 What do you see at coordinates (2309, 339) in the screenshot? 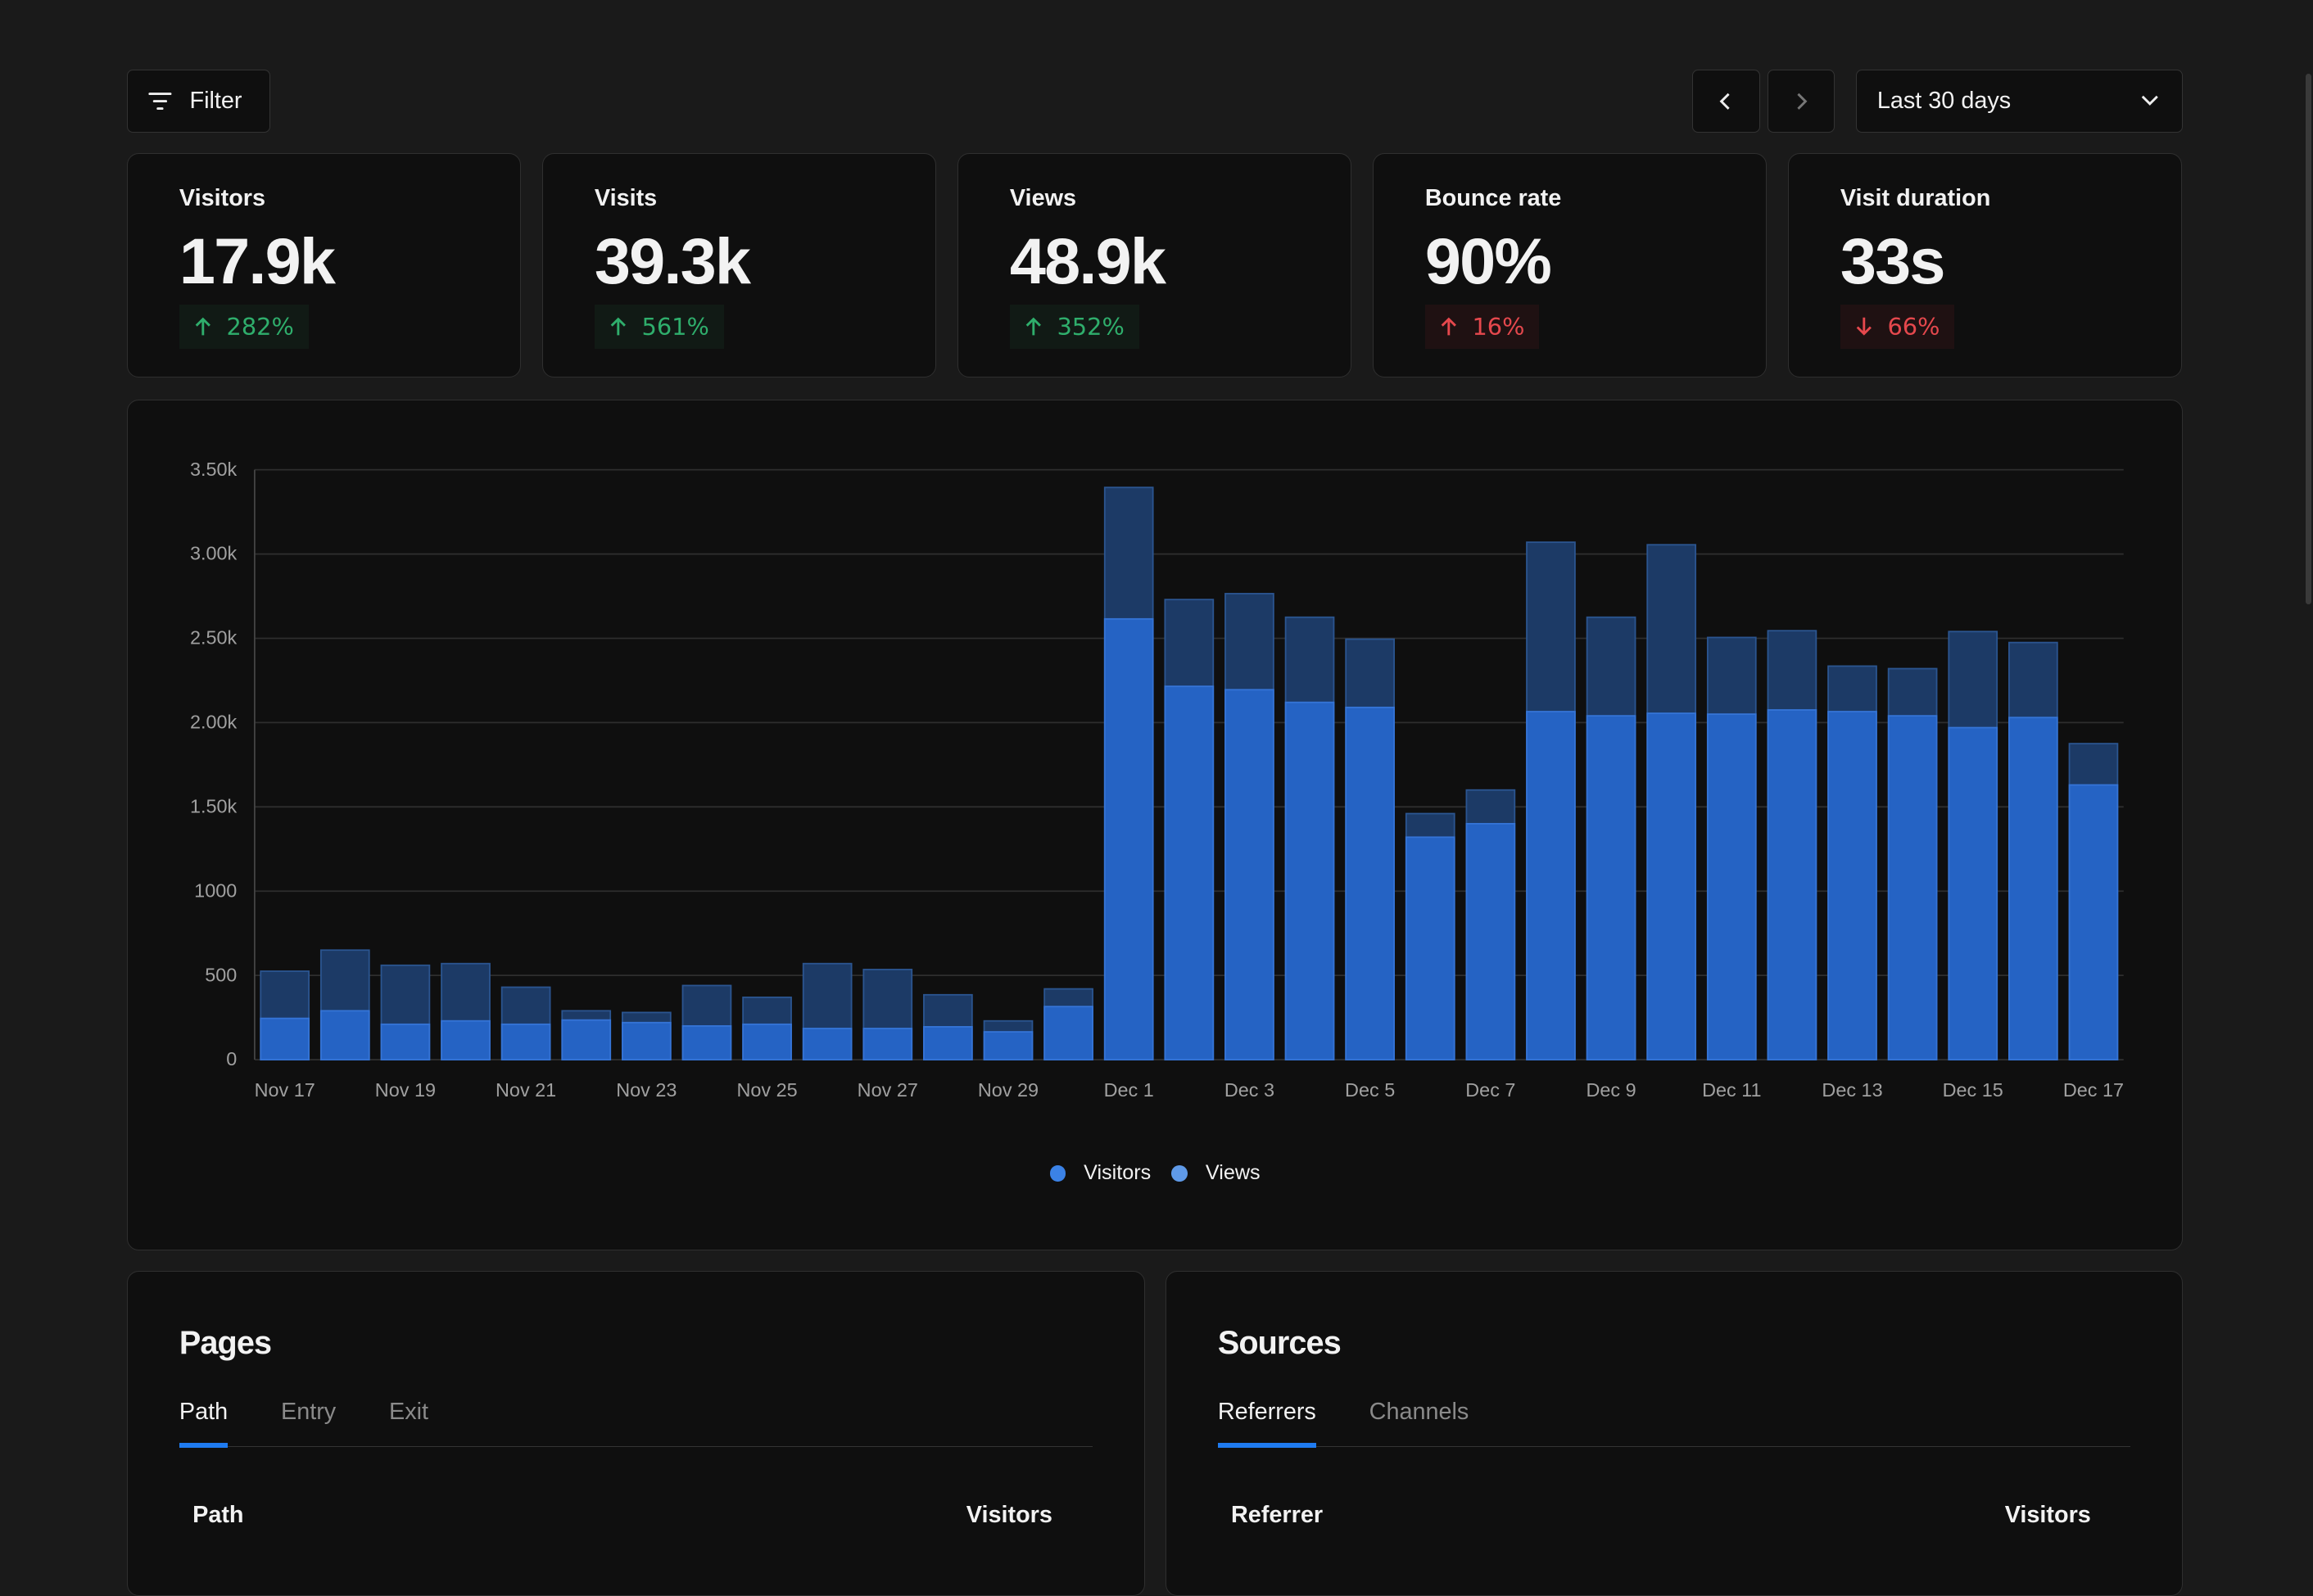
I see `page-scrollbar` at bounding box center [2309, 339].